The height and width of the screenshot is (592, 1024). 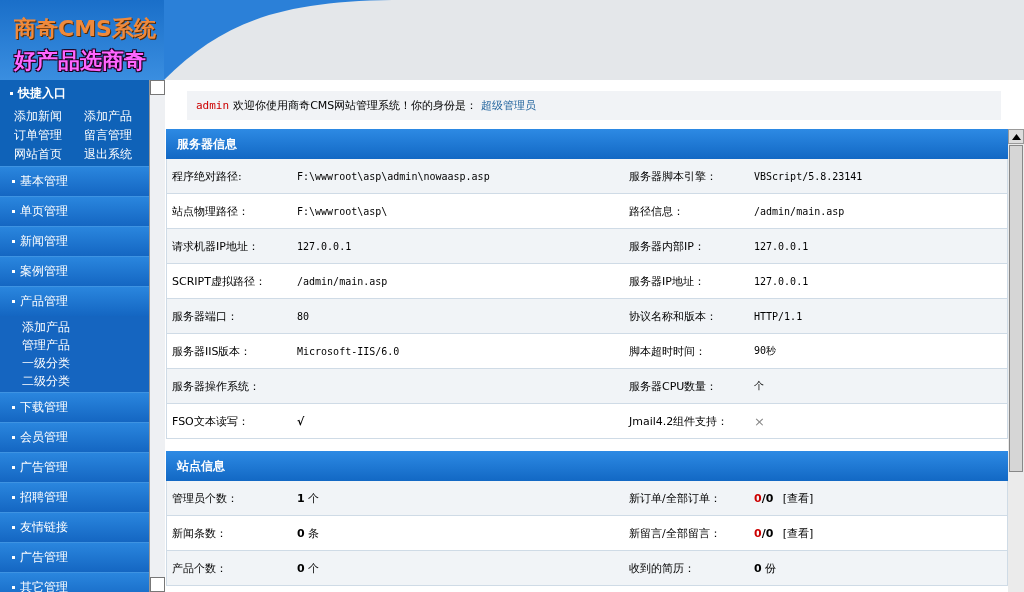 What do you see at coordinates (116, 135) in the screenshot?
I see `quick-link: 留言管理` at bounding box center [116, 135].